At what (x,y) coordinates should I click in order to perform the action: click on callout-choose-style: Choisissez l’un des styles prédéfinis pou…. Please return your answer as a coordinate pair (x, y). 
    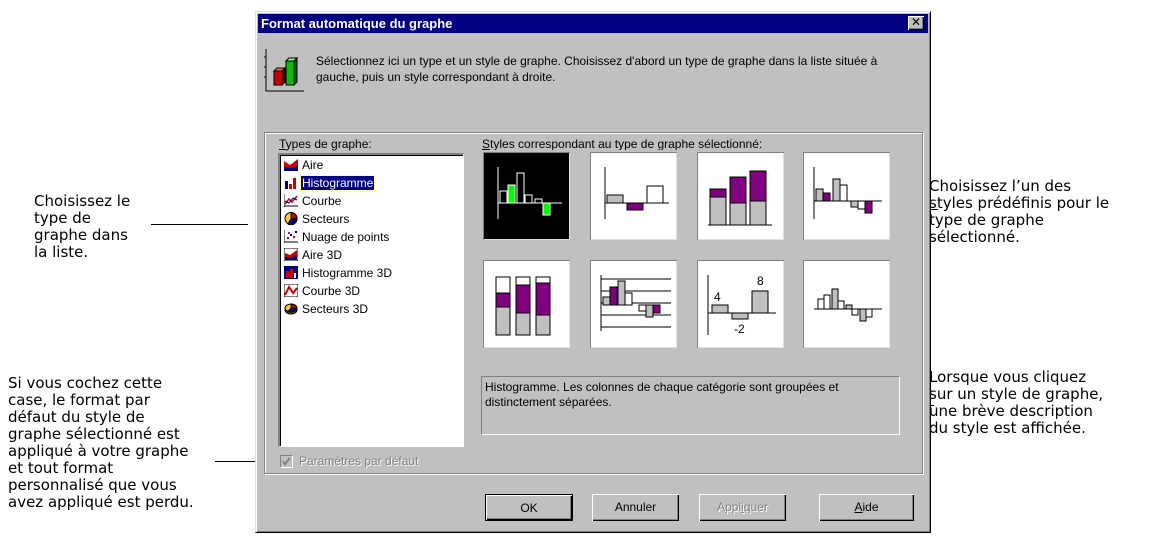
    Looking at the image, I should click on (1019, 211).